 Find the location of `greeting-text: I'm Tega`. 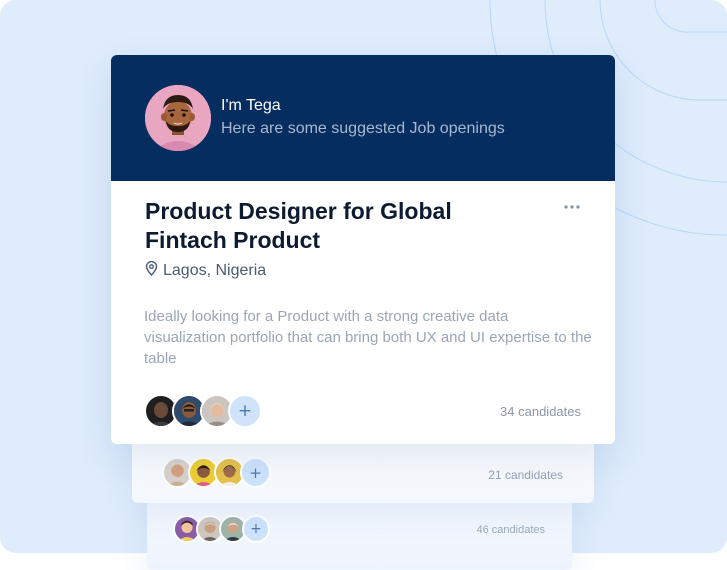

greeting-text: I'm Tega is located at coordinates (251, 105).